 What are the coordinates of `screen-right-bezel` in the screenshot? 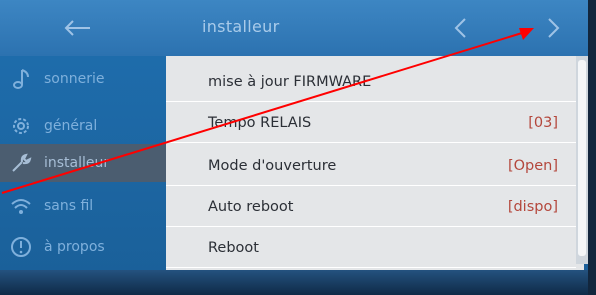 It's located at (592, 147).